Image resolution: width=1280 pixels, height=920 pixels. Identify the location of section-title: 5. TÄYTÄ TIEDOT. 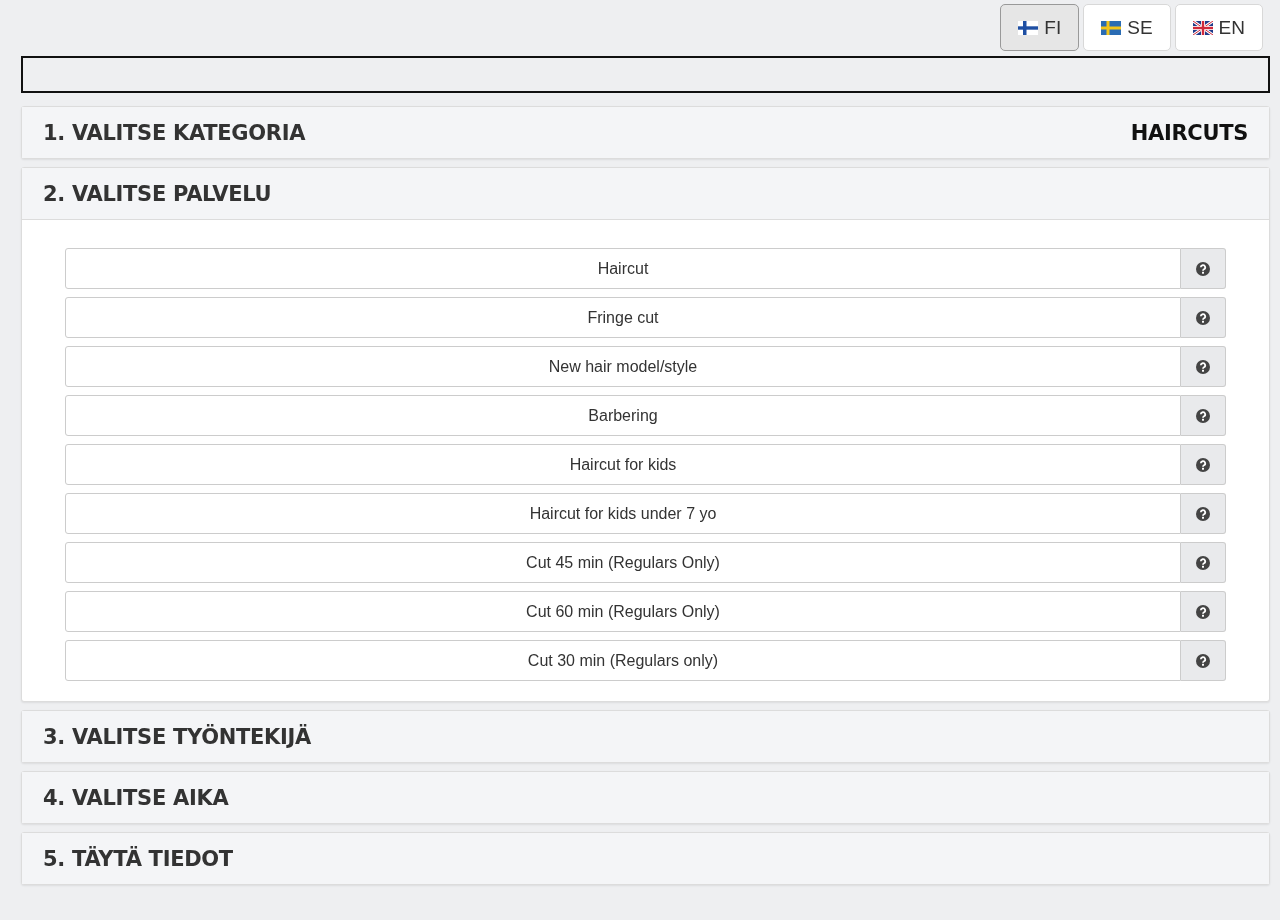
(138, 858).